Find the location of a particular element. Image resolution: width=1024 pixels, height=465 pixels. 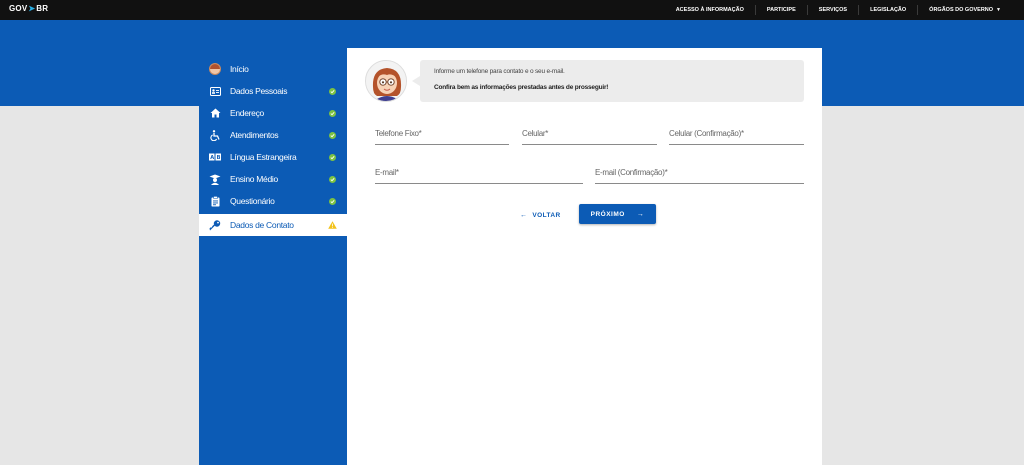

gov-br-logo: GOV ➤ BR is located at coordinates (28, 8).